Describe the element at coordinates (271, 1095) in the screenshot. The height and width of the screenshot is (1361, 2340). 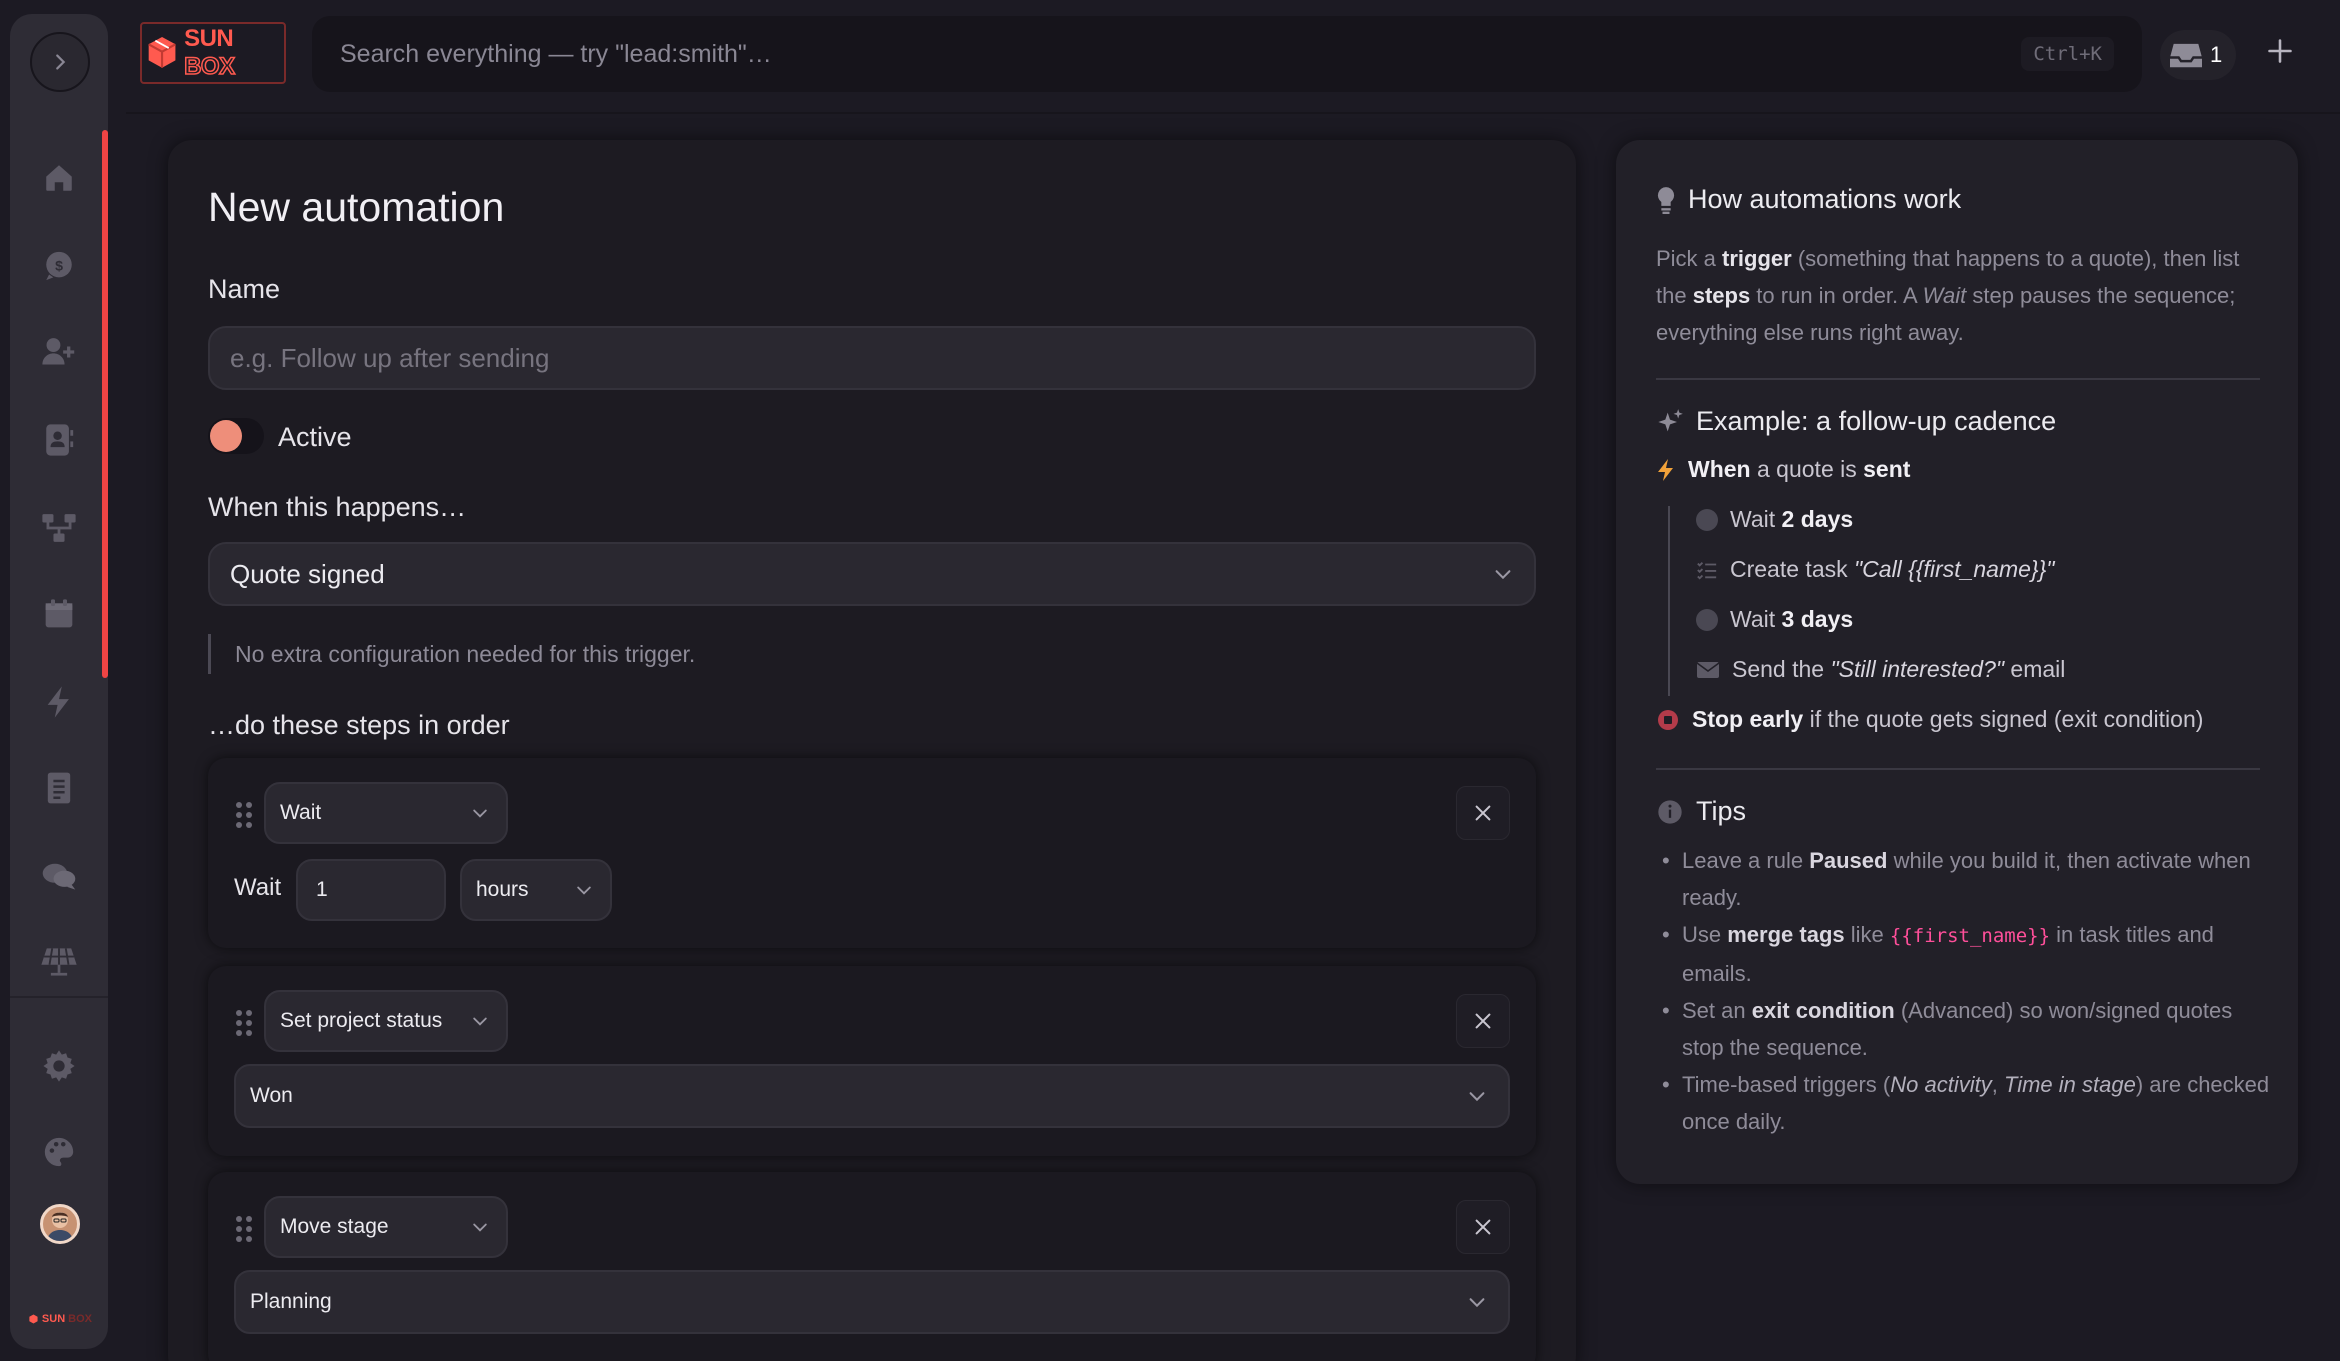
I see `project-status-value: Won` at that location.